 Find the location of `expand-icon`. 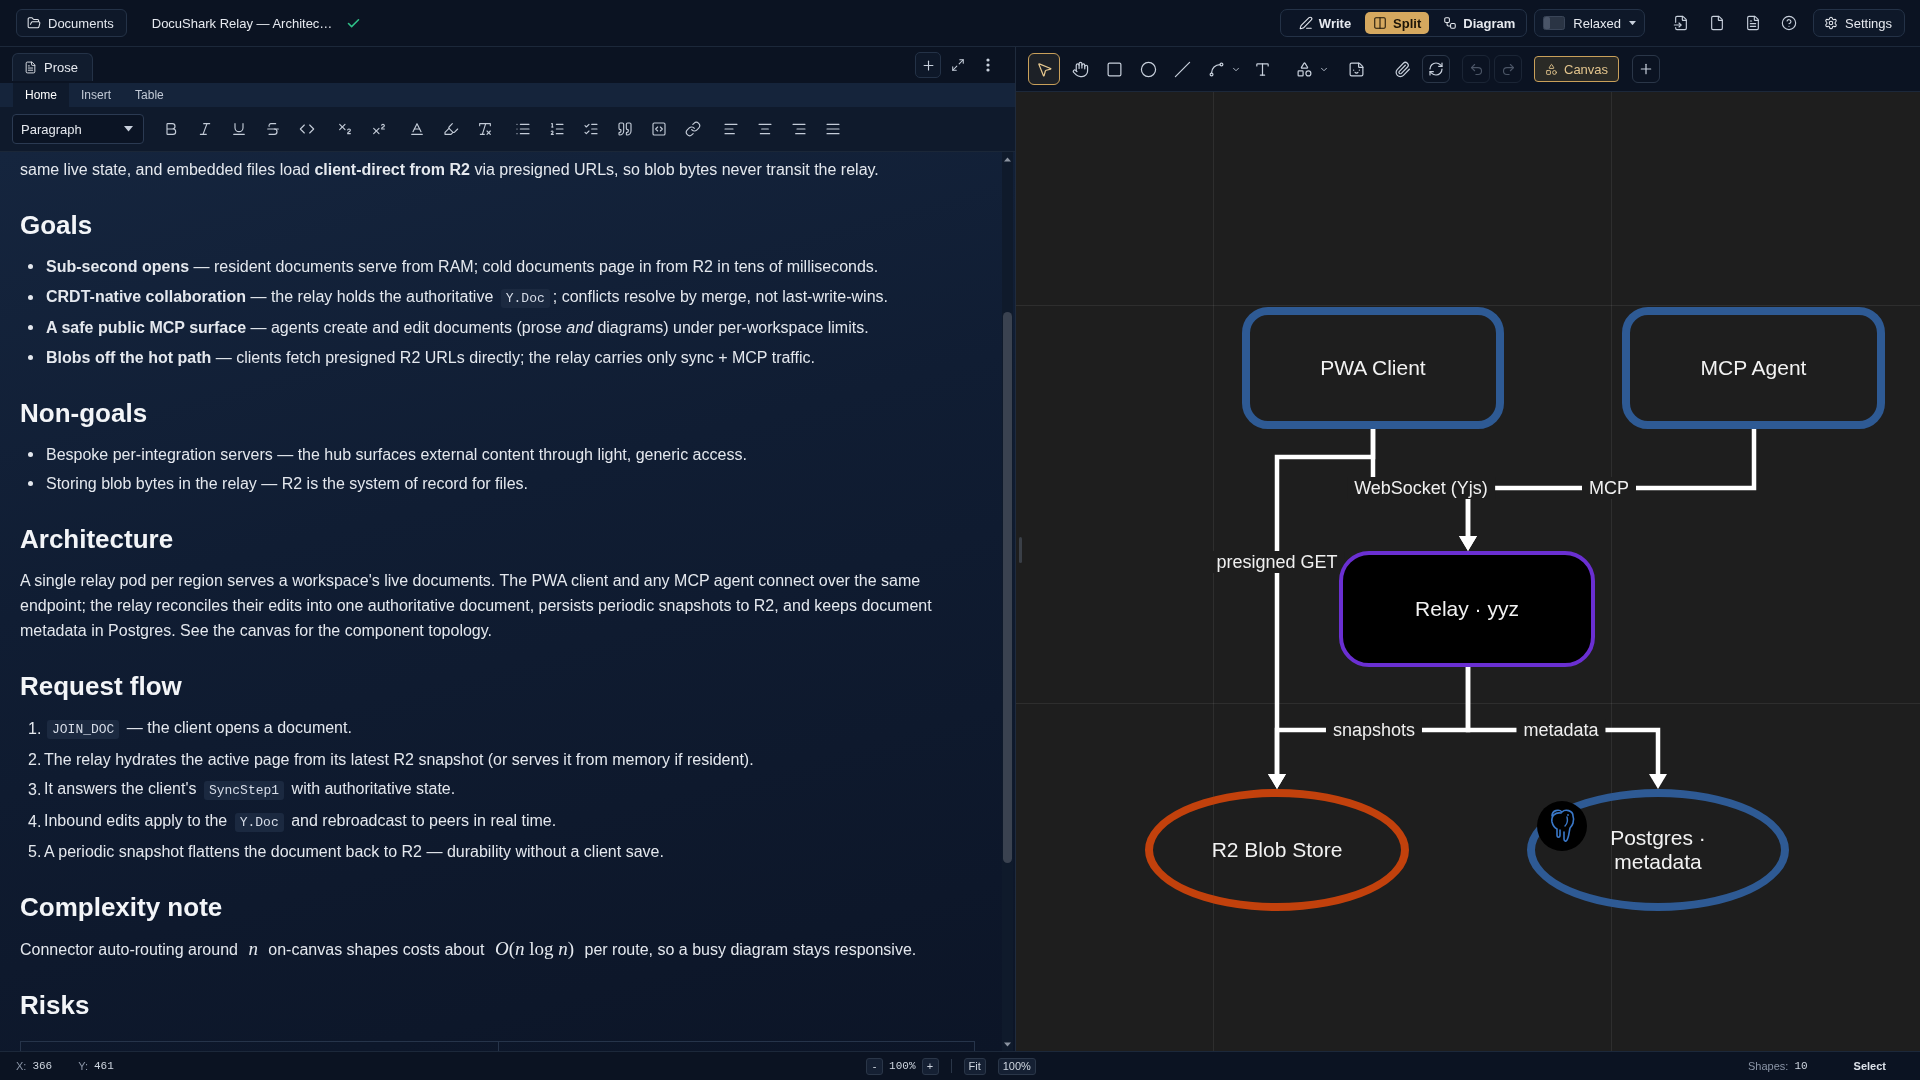

expand-icon is located at coordinates (958, 65).